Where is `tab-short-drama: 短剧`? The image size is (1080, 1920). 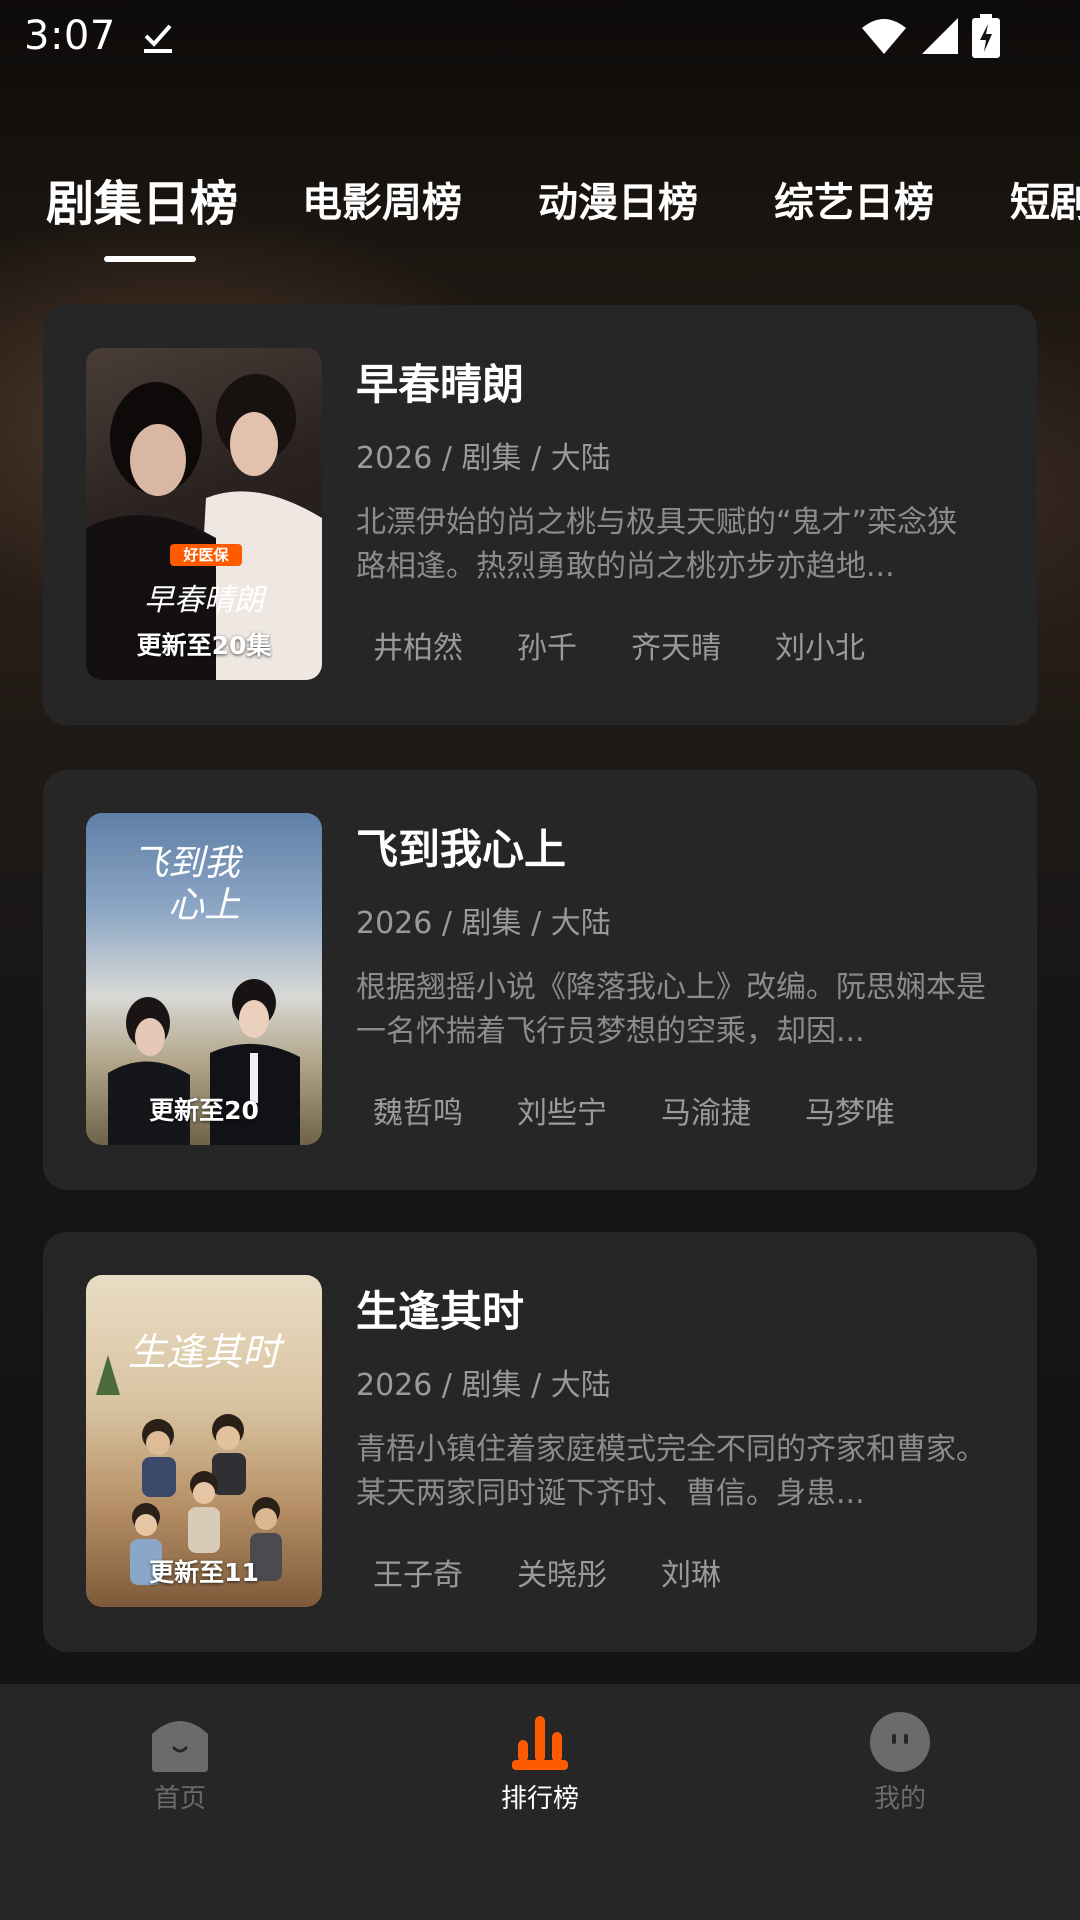 tab-short-drama: 短剧 is located at coordinates (1045, 199).